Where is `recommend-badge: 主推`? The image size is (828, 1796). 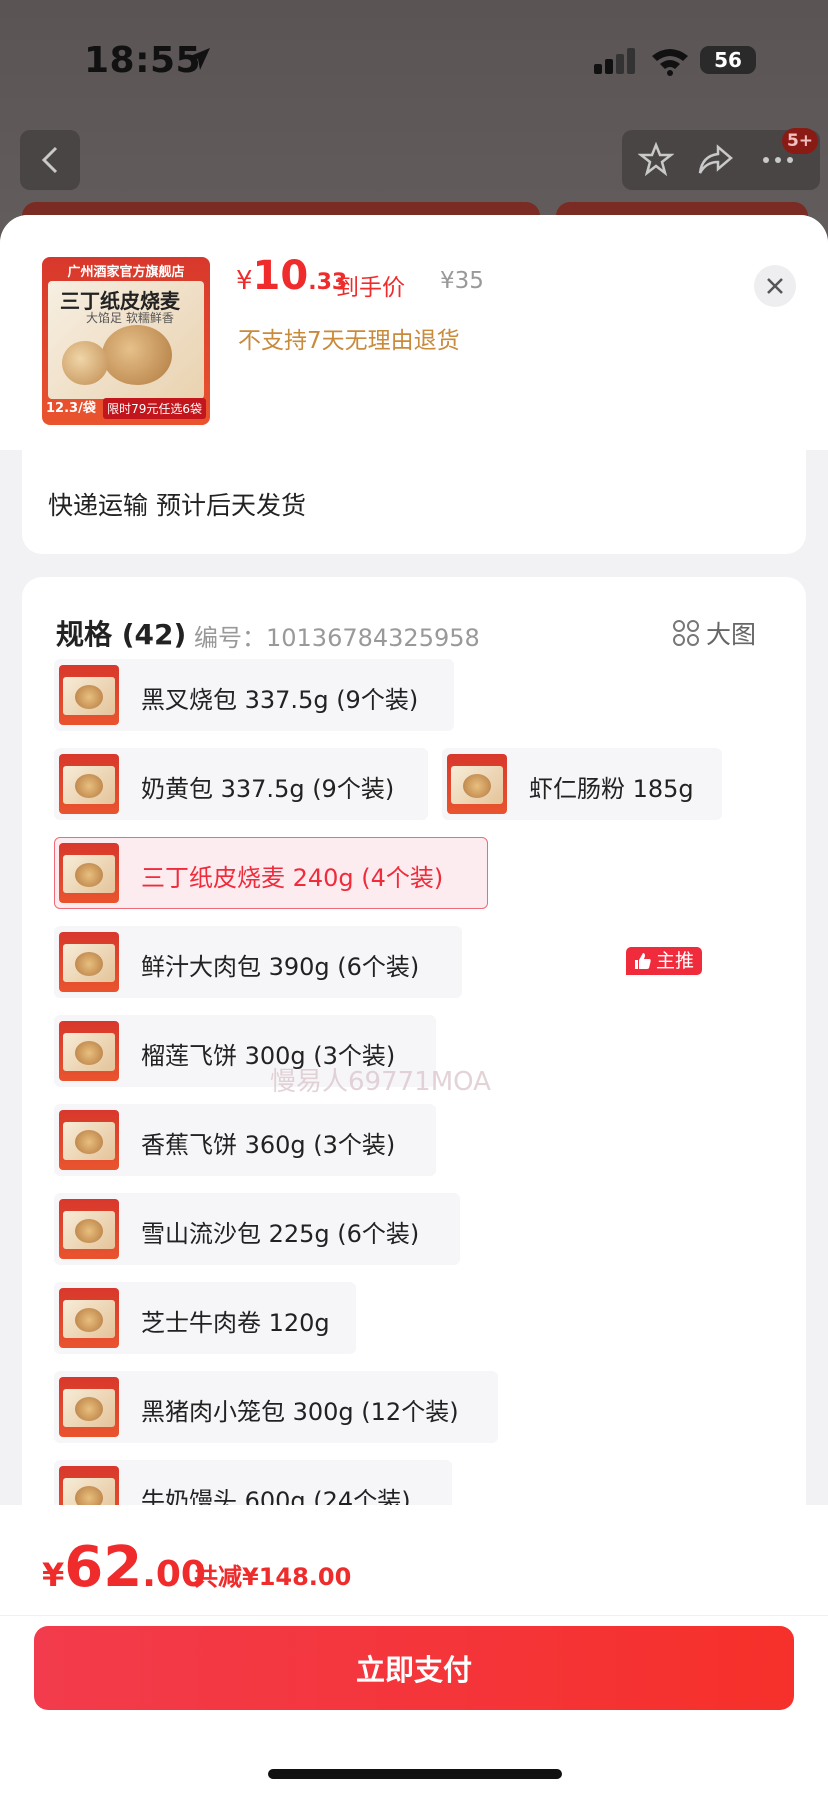 recommend-badge: 主推 is located at coordinates (664, 961).